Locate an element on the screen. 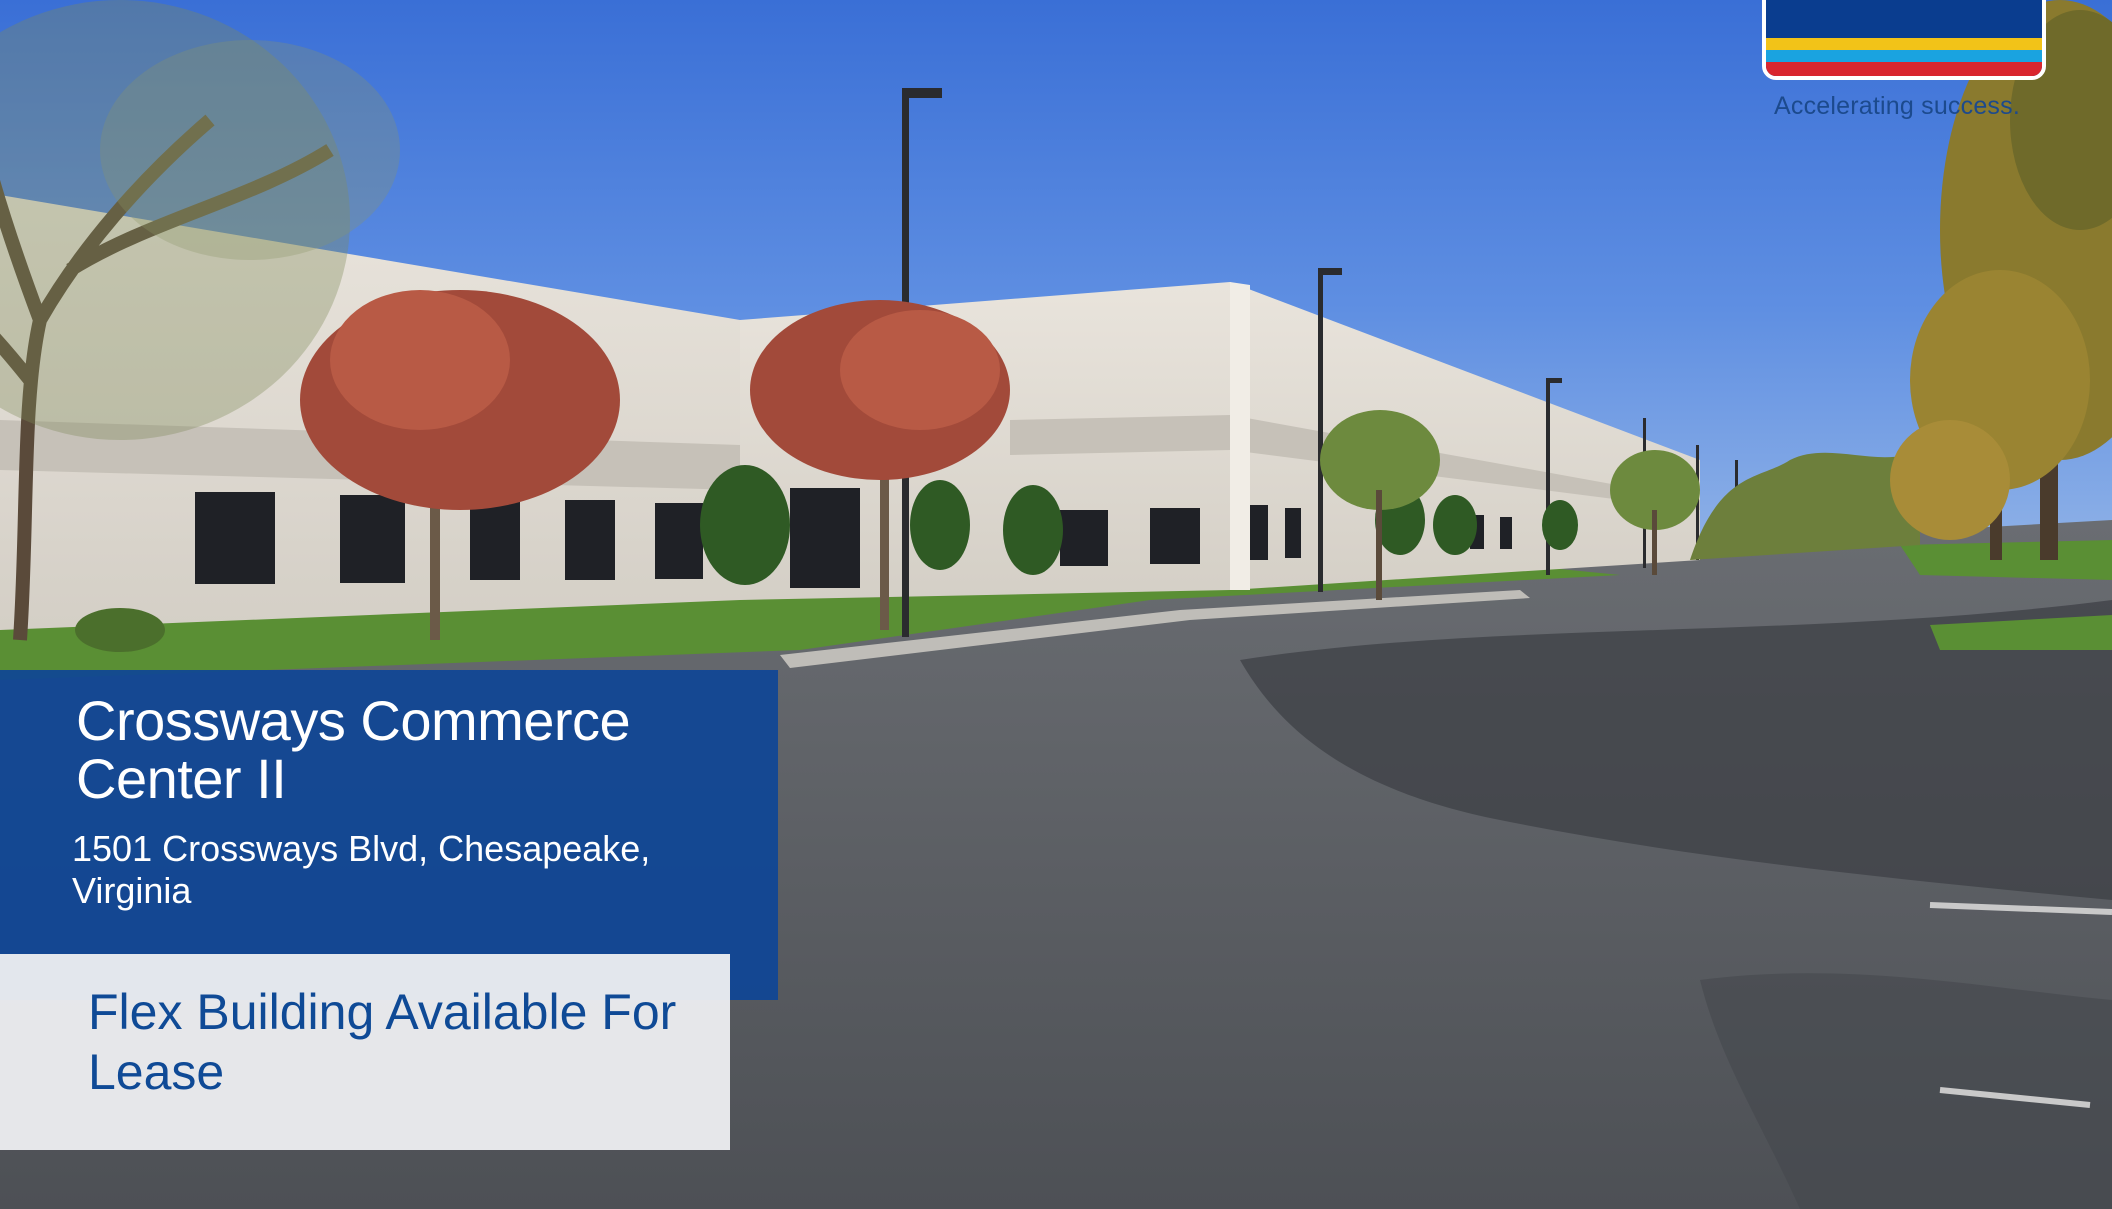 The height and width of the screenshot is (1209, 2112). logo-stripe-red is located at coordinates (1904, 69).